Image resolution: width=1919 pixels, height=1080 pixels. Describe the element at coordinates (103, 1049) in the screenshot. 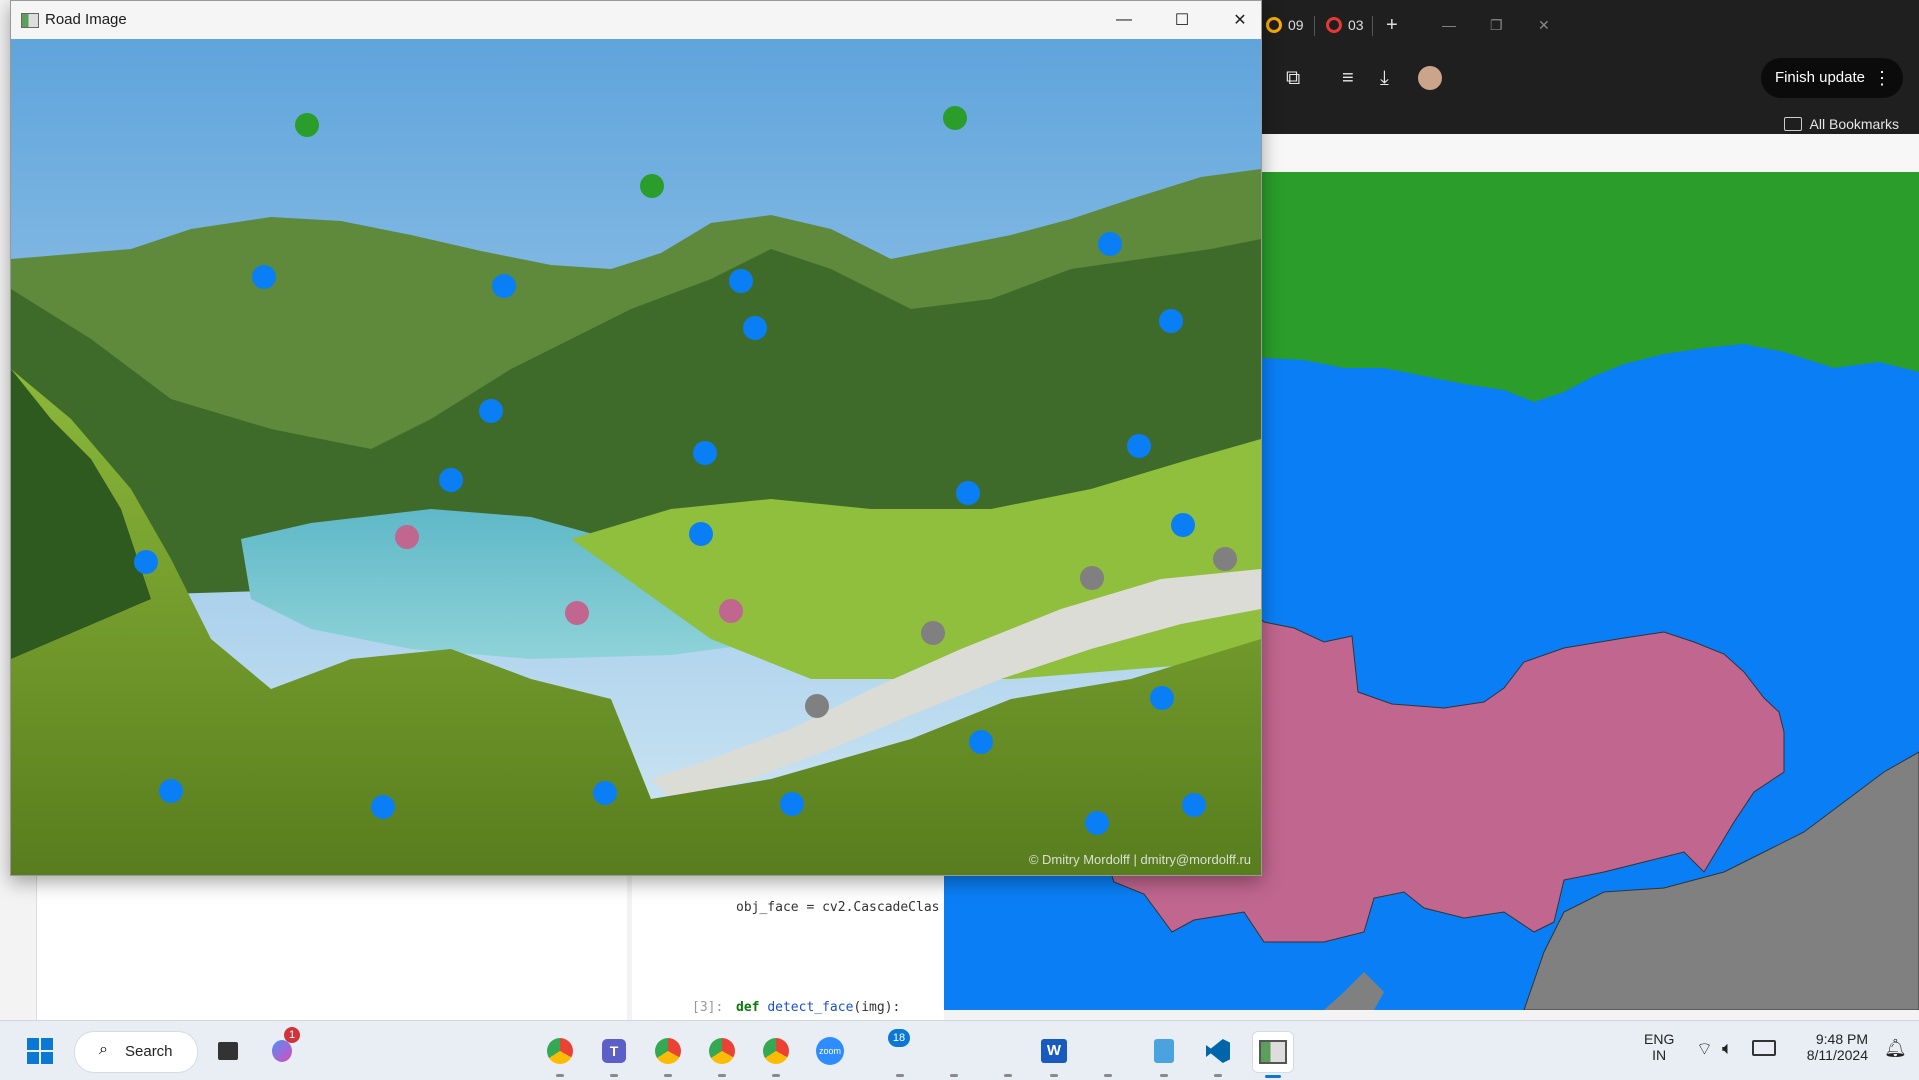

I see `search-icon: ⌕` at that location.